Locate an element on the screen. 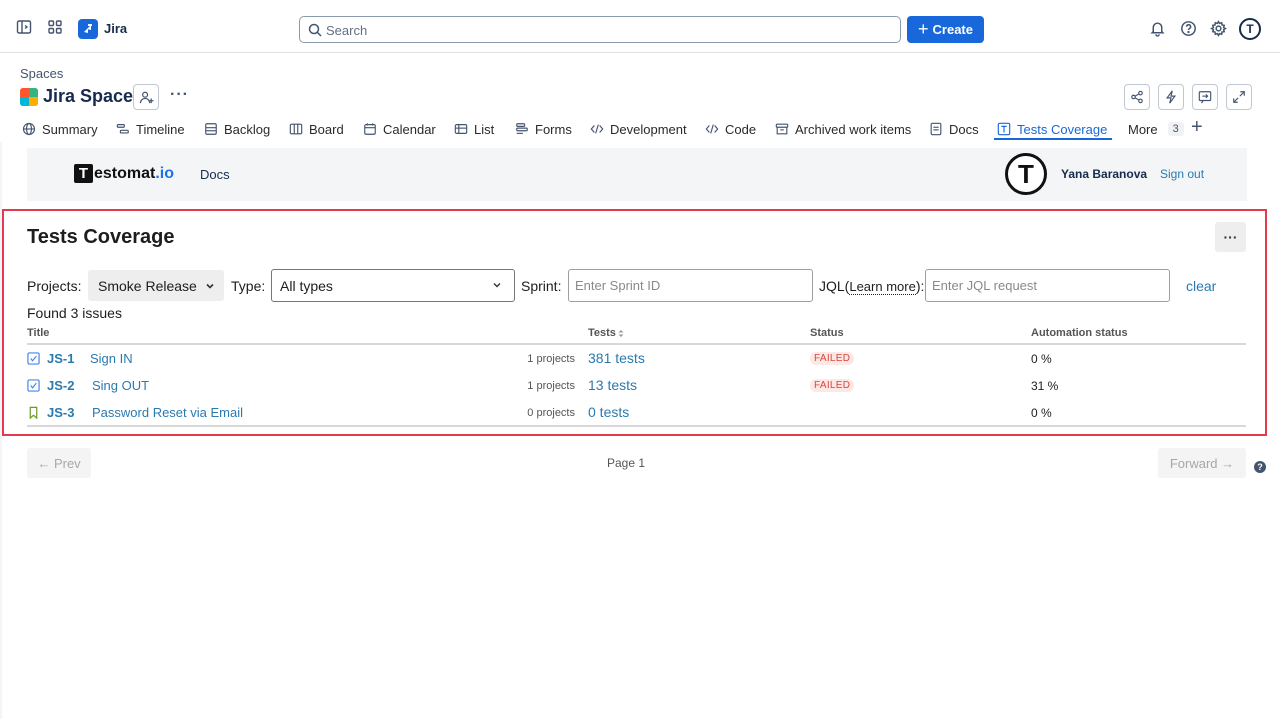 The height and width of the screenshot is (719, 1280). active-tab-indicator is located at coordinates (1053, 139).